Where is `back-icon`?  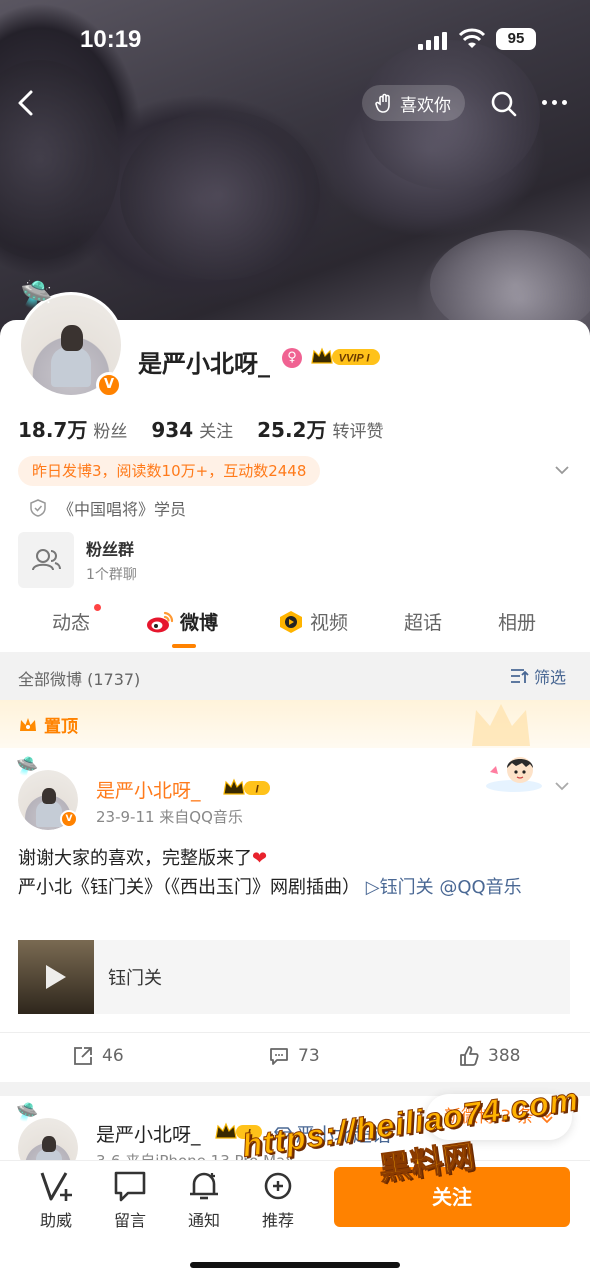 back-icon is located at coordinates (27, 103).